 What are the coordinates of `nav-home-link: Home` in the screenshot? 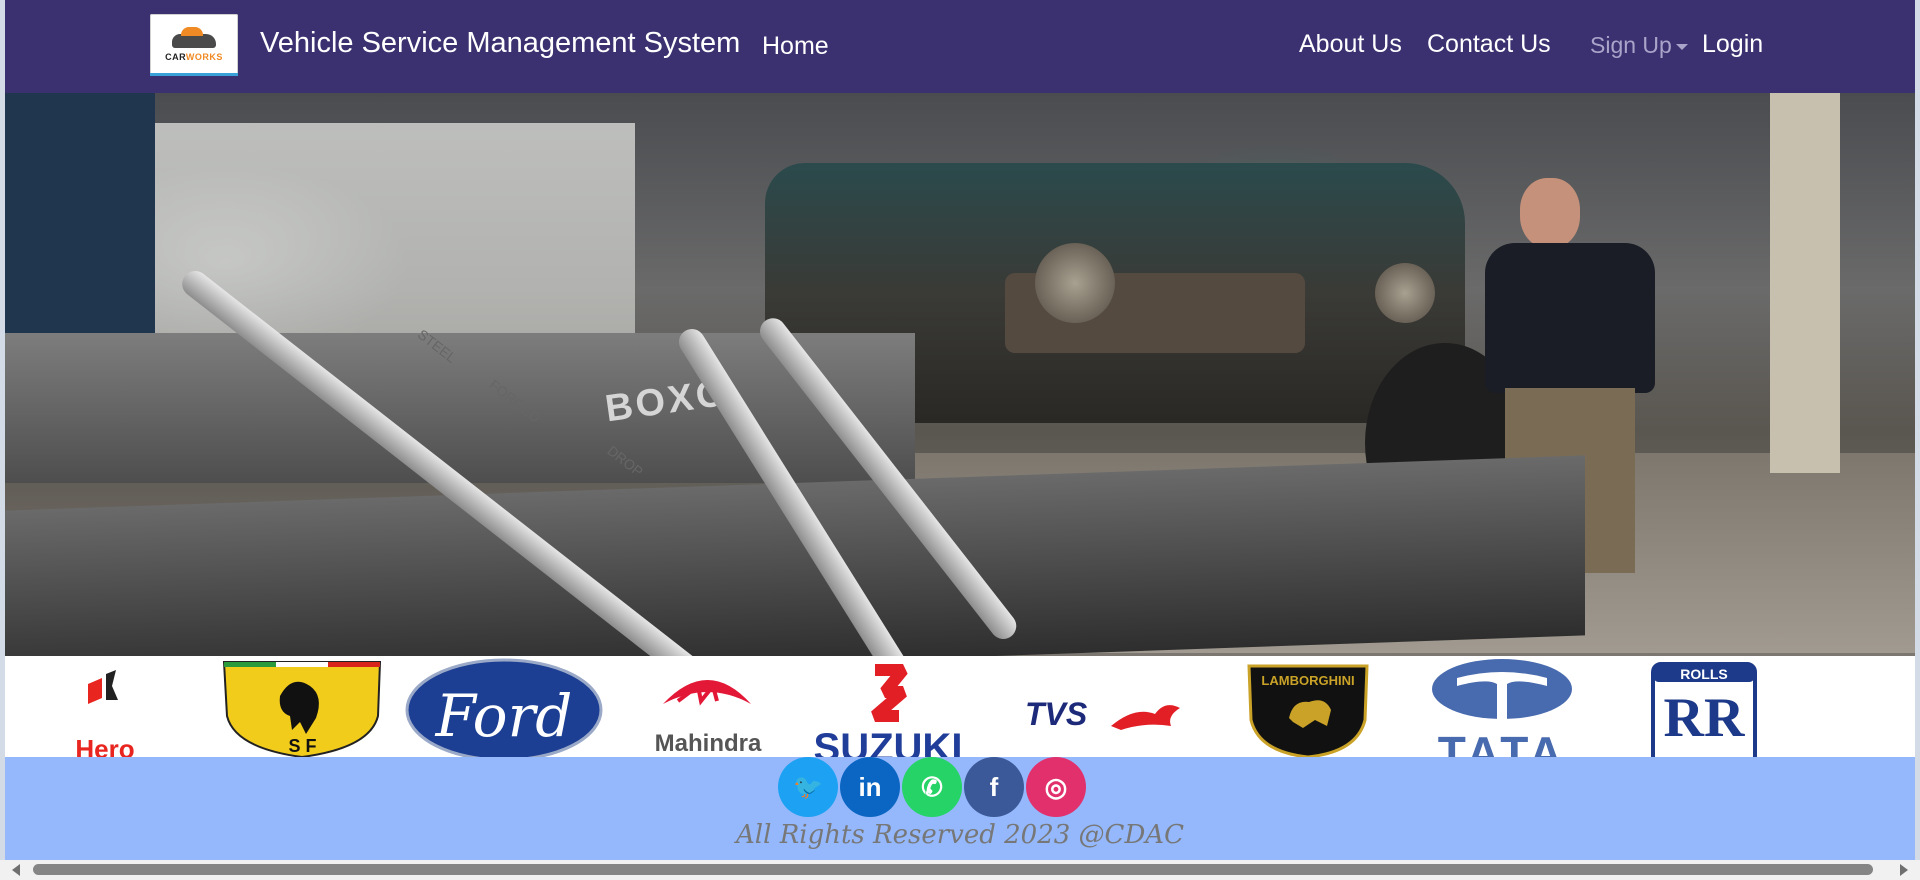 It's located at (795, 46).